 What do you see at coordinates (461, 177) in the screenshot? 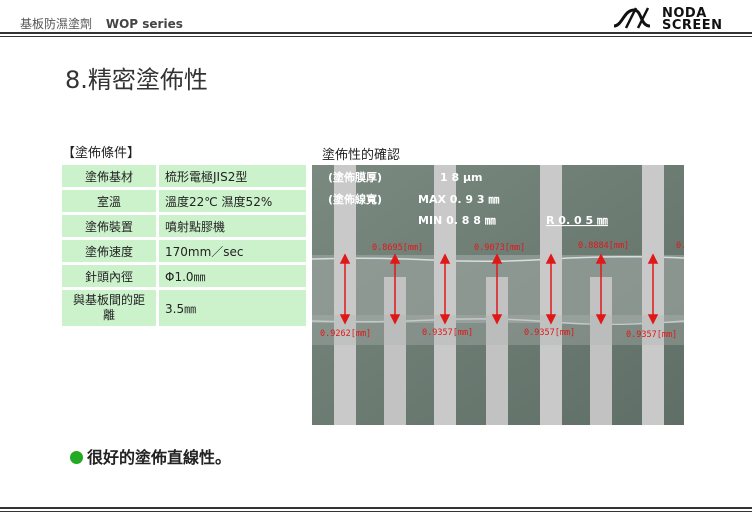
I see `thickness-value: 1 8 μm` at bounding box center [461, 177].